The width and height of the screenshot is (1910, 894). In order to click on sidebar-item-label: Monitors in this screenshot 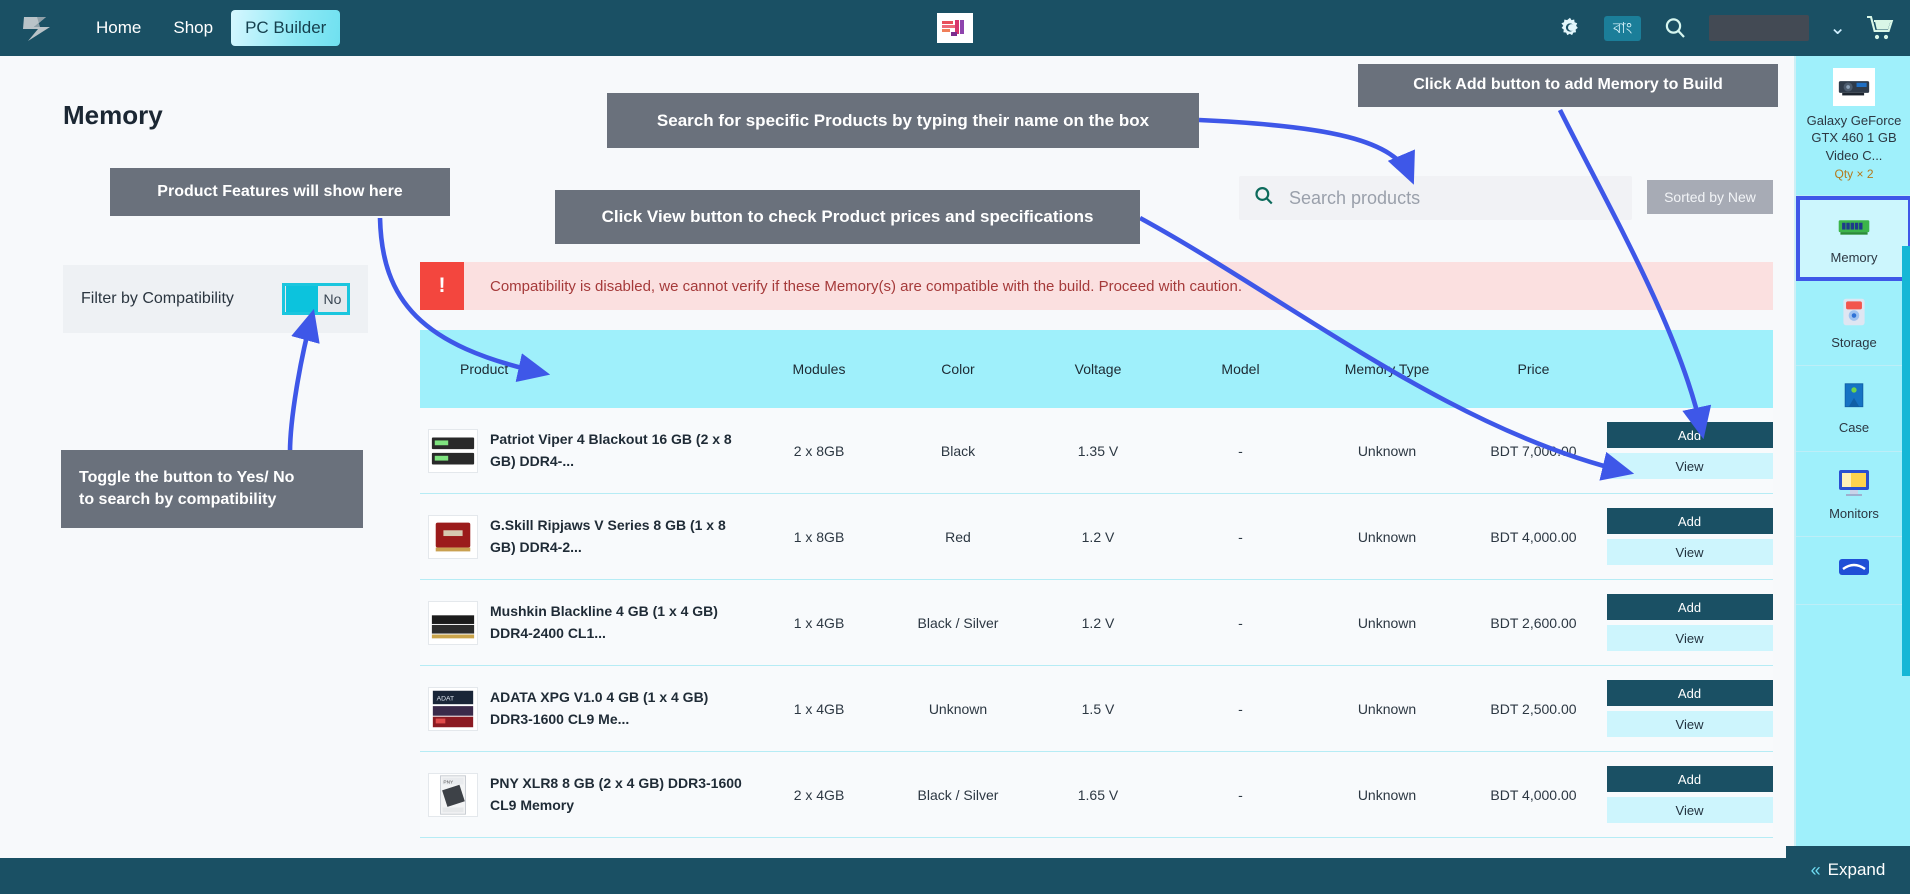, I will do `click(1854, 513)`.